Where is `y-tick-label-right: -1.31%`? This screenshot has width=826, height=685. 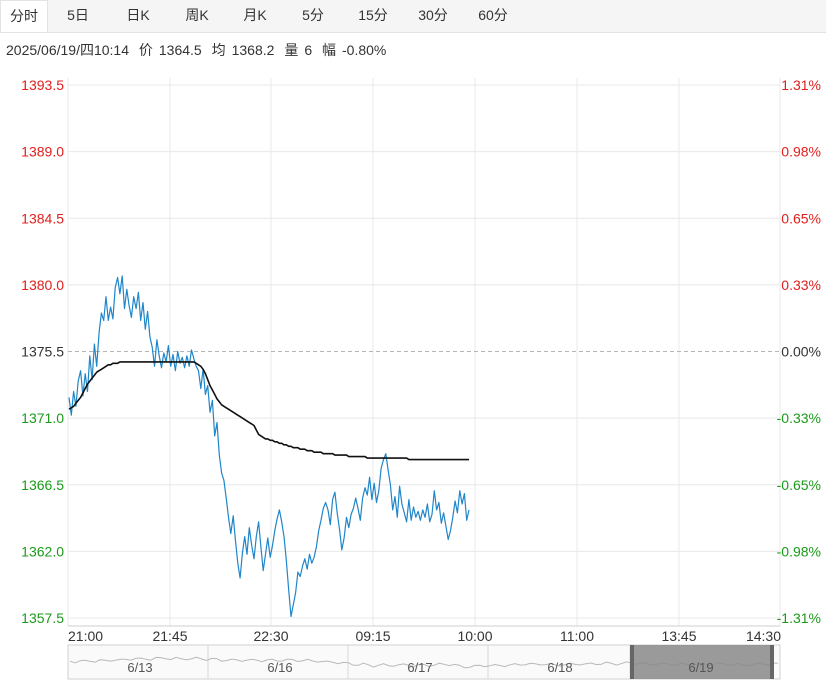 y-tick-label-right: -1.31% is located at coordinates (799, 618).